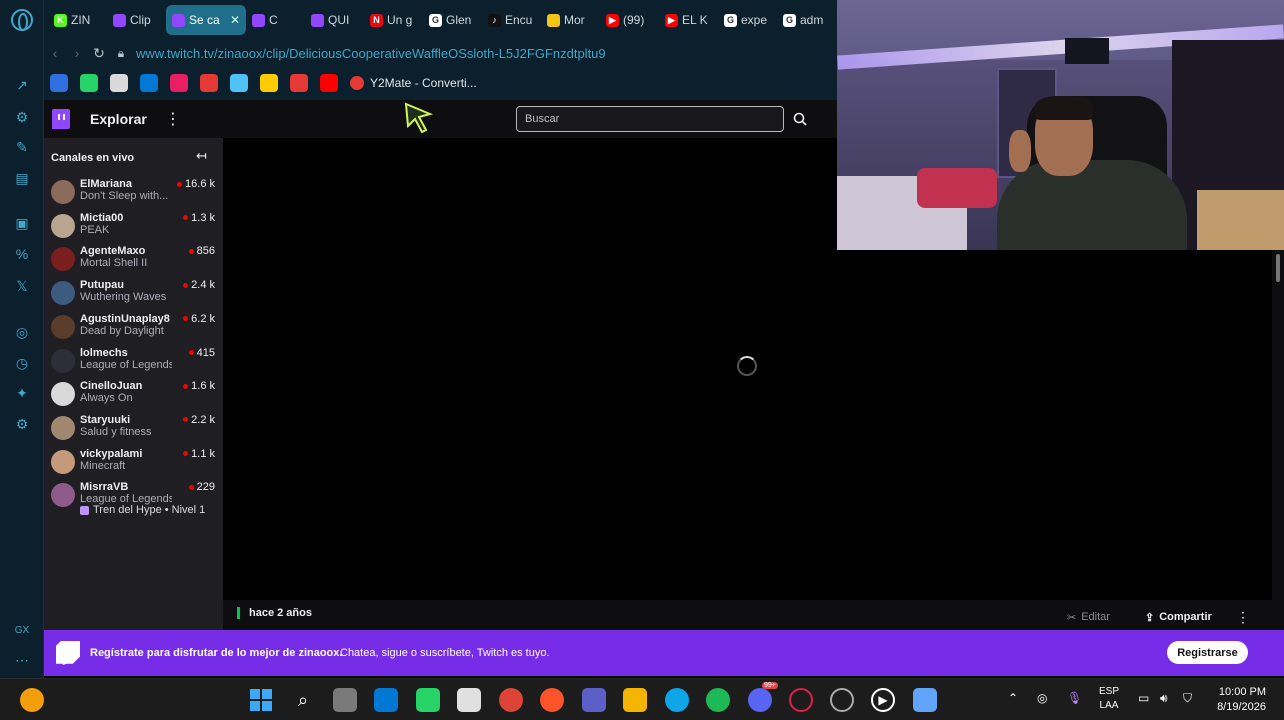 The image size is (1284, 720). What do you see at coordinates (718, 700) in the screenshot?
I see `spotify-icon` at bounding box center [718, 700].